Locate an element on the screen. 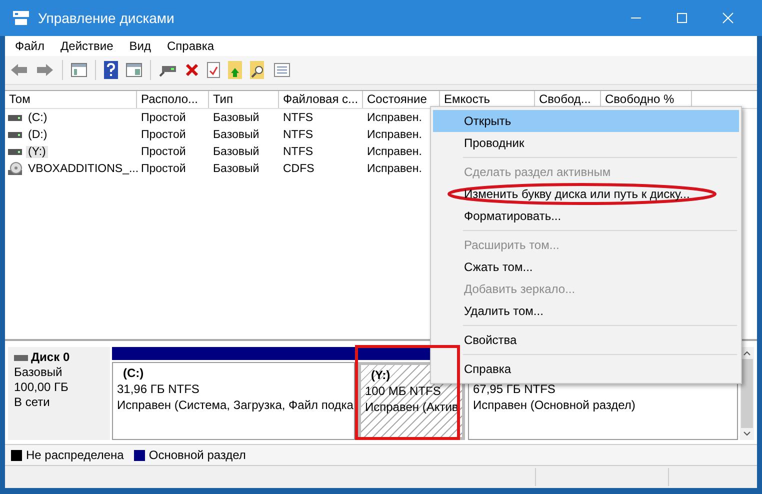 This screenshot has width=762, height=494. volume-name: (Y:) is located at coordinates (37, 152).